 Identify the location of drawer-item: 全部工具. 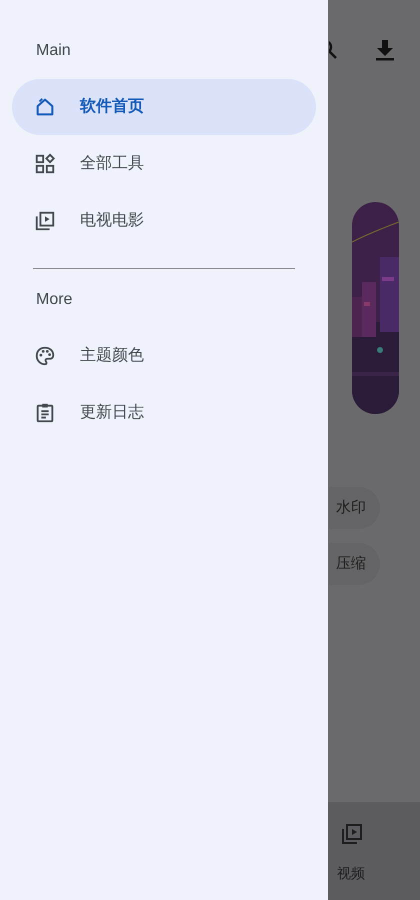
(164, 164).